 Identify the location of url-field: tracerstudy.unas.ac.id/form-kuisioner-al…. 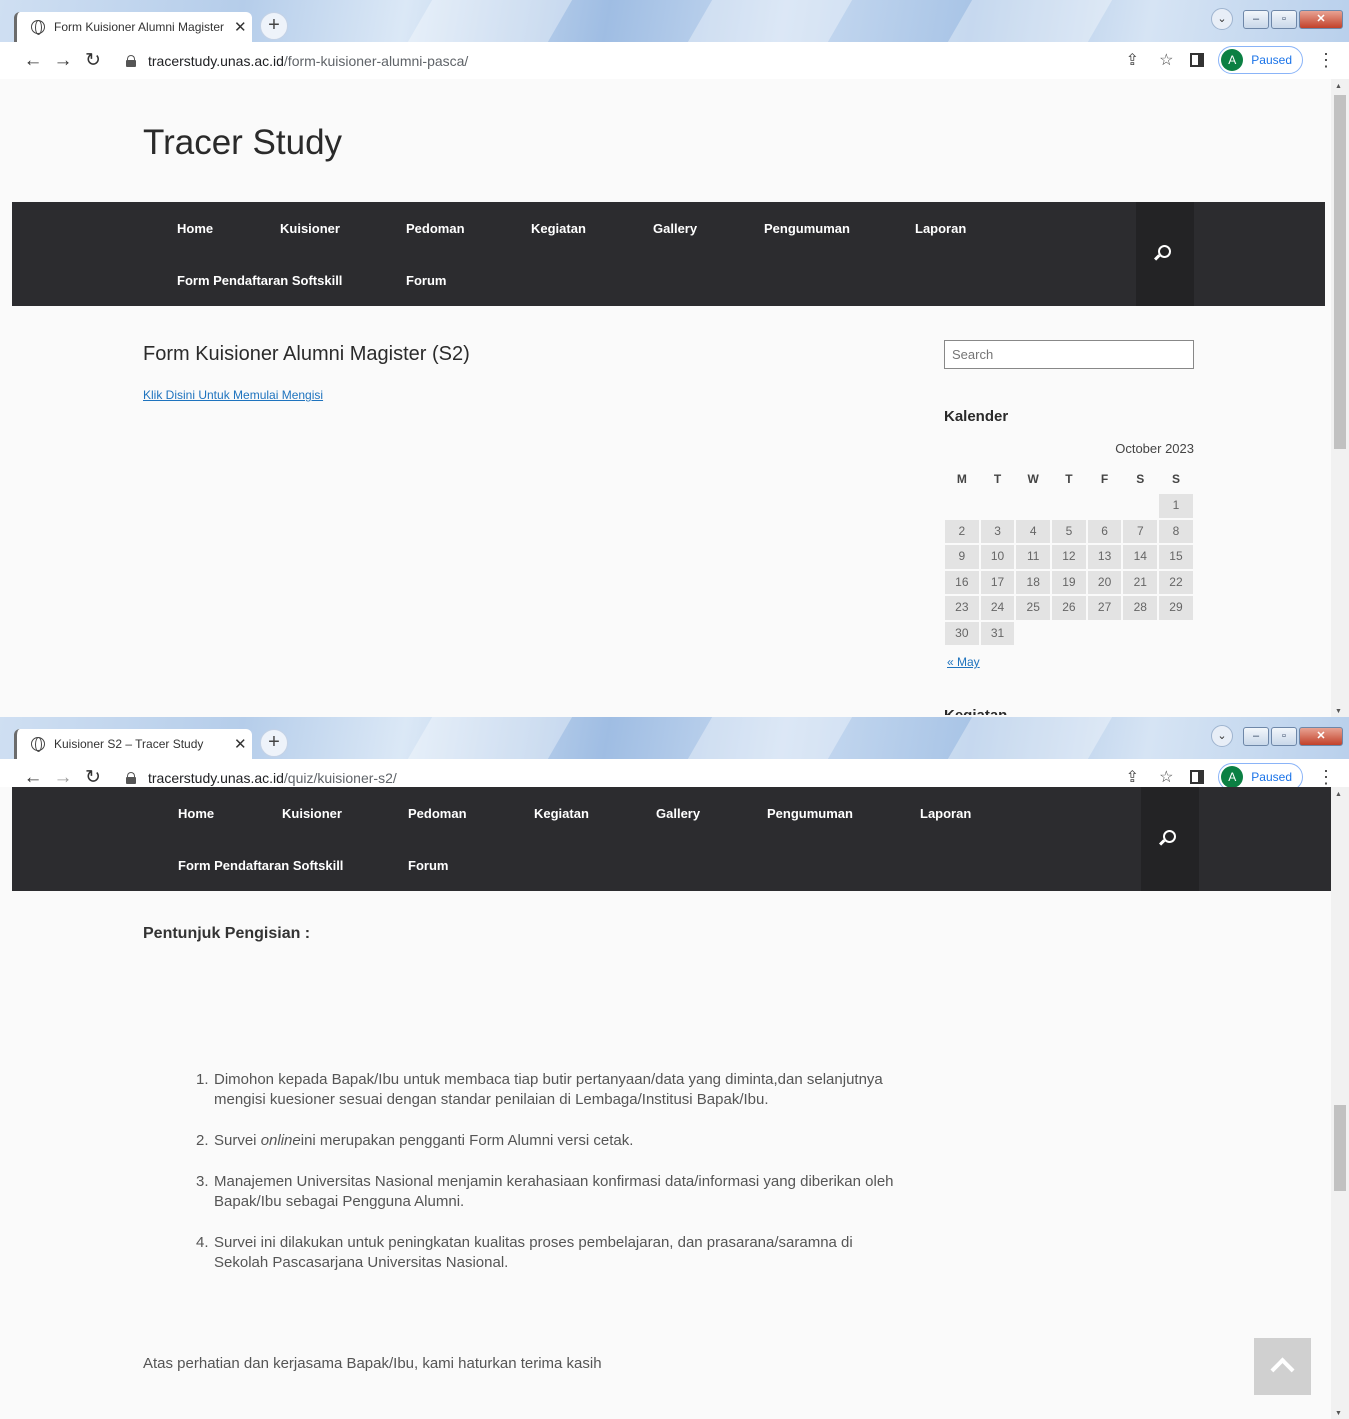
(308, 61).